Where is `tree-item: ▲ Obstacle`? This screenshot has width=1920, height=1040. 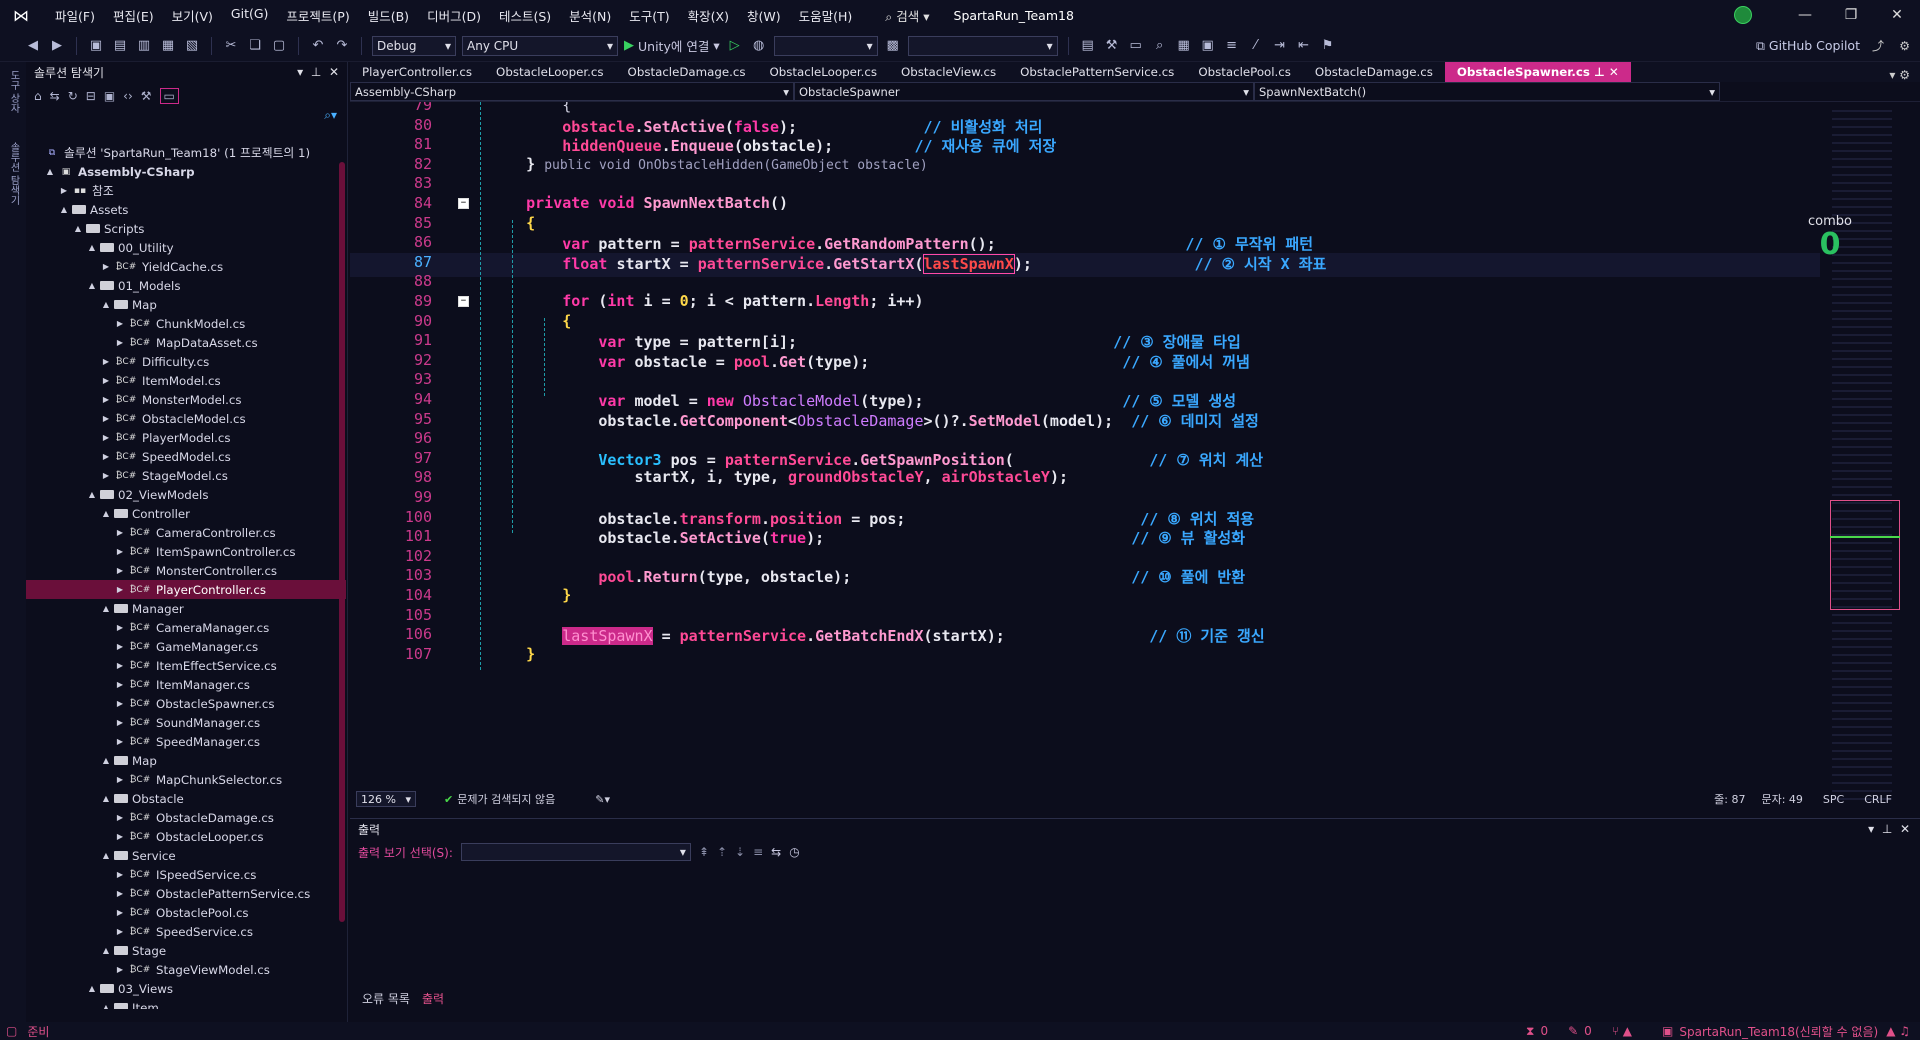
tree-item: ▲ Obstacle is located at coordinates (186, 798).